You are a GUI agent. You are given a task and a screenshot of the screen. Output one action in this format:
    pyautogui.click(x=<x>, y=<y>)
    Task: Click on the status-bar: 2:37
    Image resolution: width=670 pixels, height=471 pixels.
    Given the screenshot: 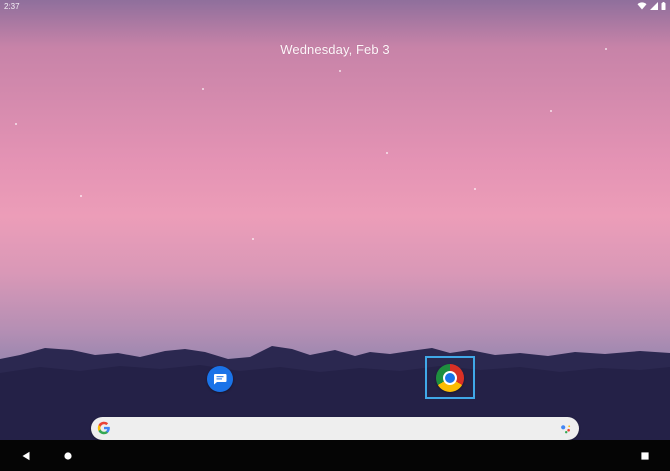 What is the action you would take?
    pyautogui.click(x=335, y=7)
    